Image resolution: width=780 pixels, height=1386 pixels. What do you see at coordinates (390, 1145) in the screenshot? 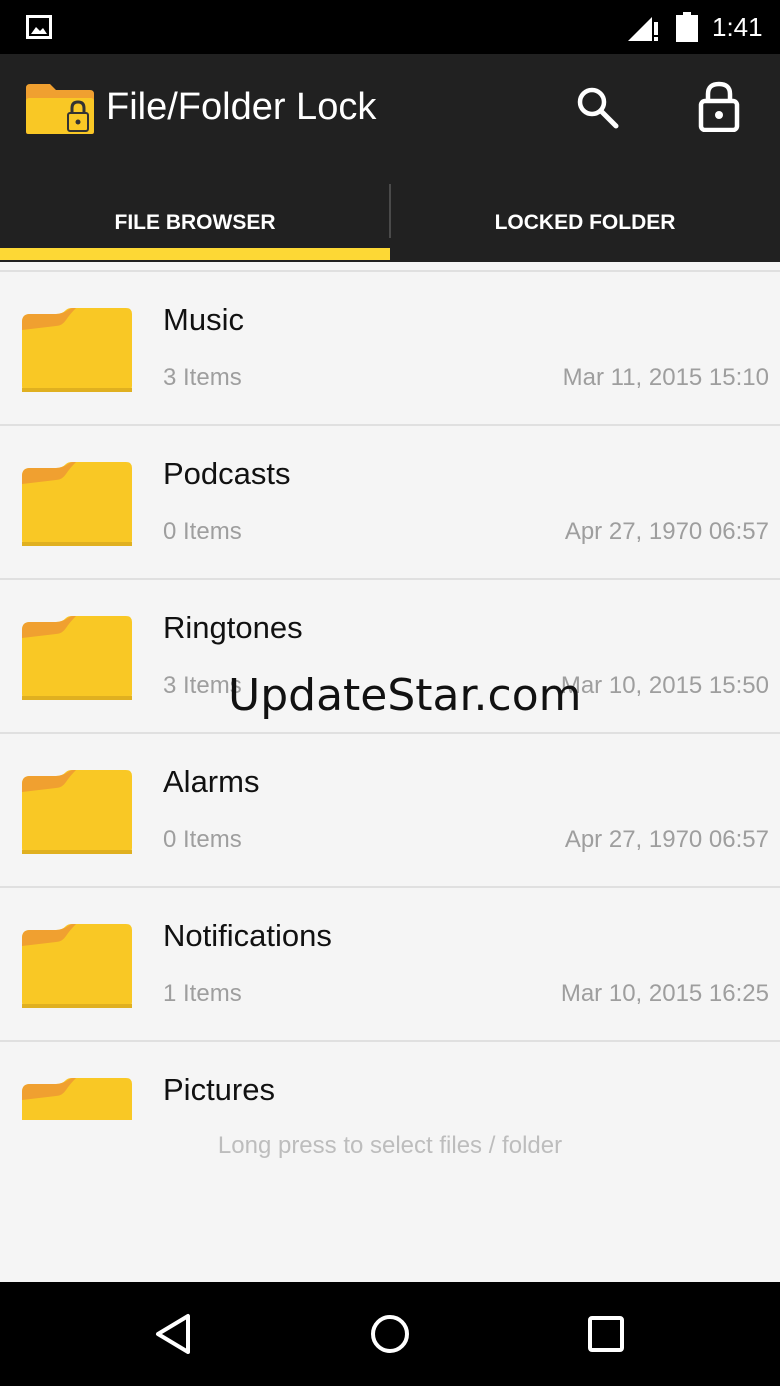
I see `hint-text: Long press to select files / folder` at bounding box center [390, 1145].